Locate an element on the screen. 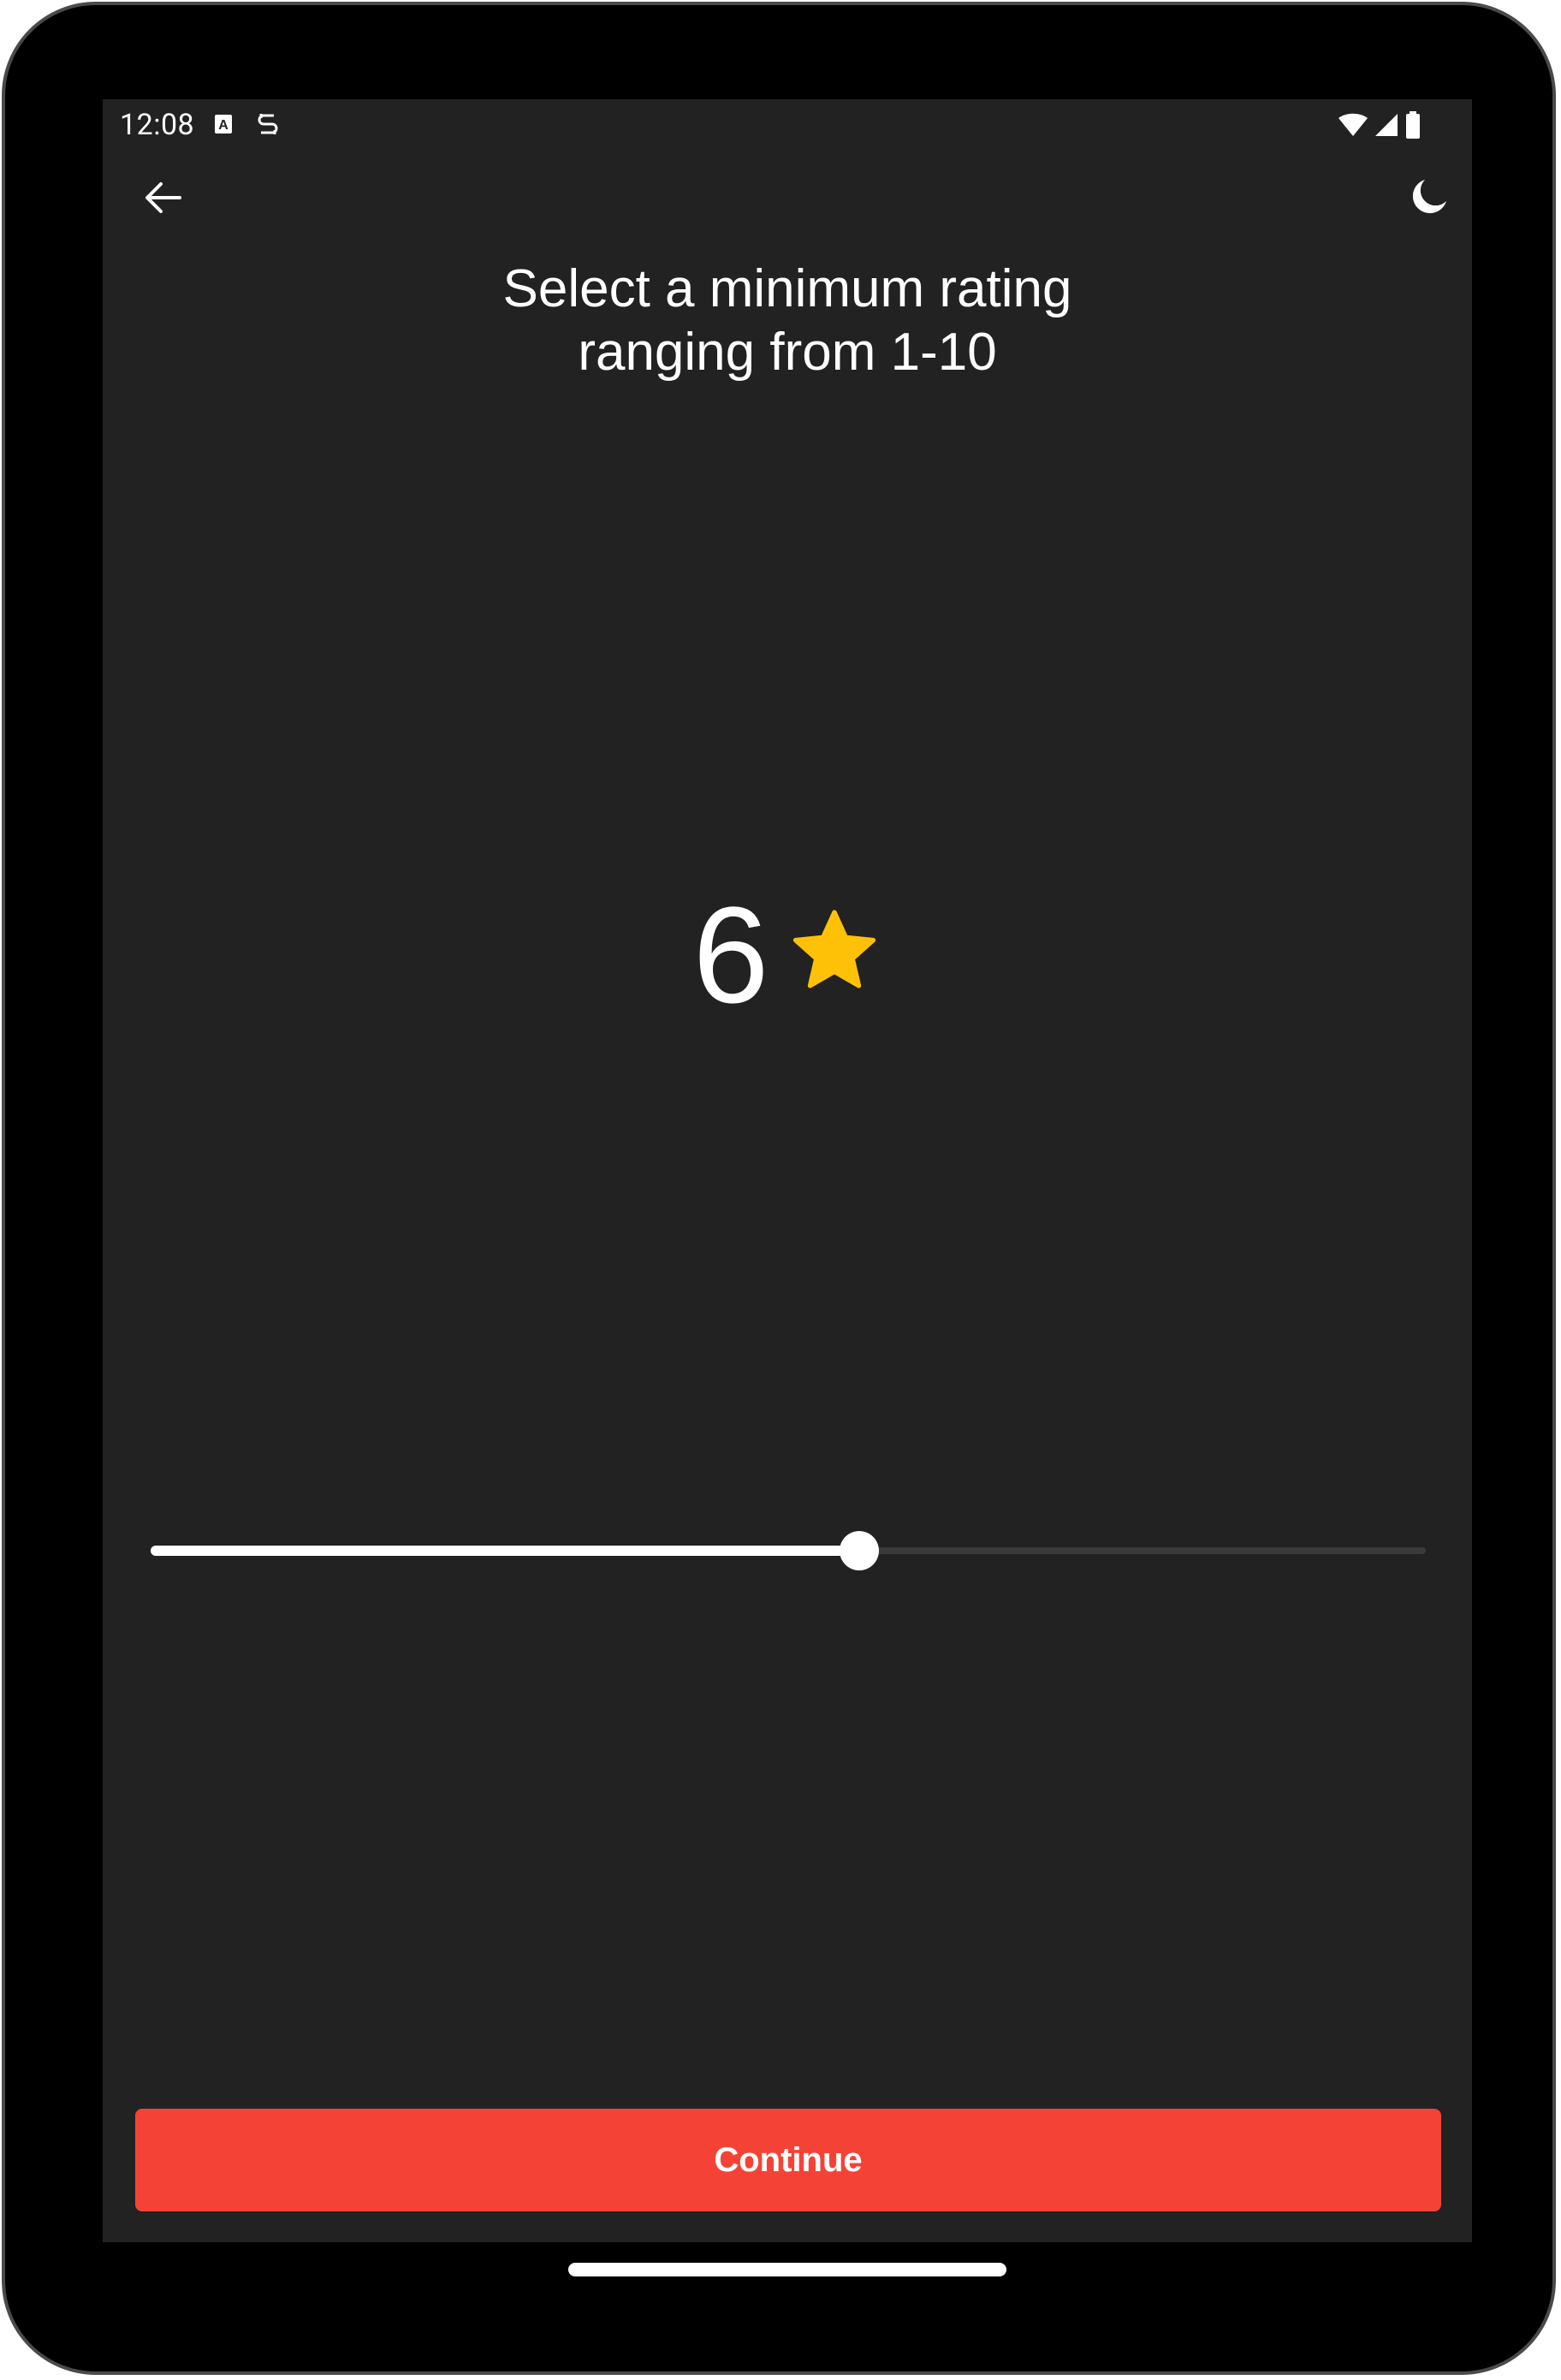 Image resolution: width=1561 pixels, height=2380 pixels. continue-button: Continue is located at coordinates (788, 2160).